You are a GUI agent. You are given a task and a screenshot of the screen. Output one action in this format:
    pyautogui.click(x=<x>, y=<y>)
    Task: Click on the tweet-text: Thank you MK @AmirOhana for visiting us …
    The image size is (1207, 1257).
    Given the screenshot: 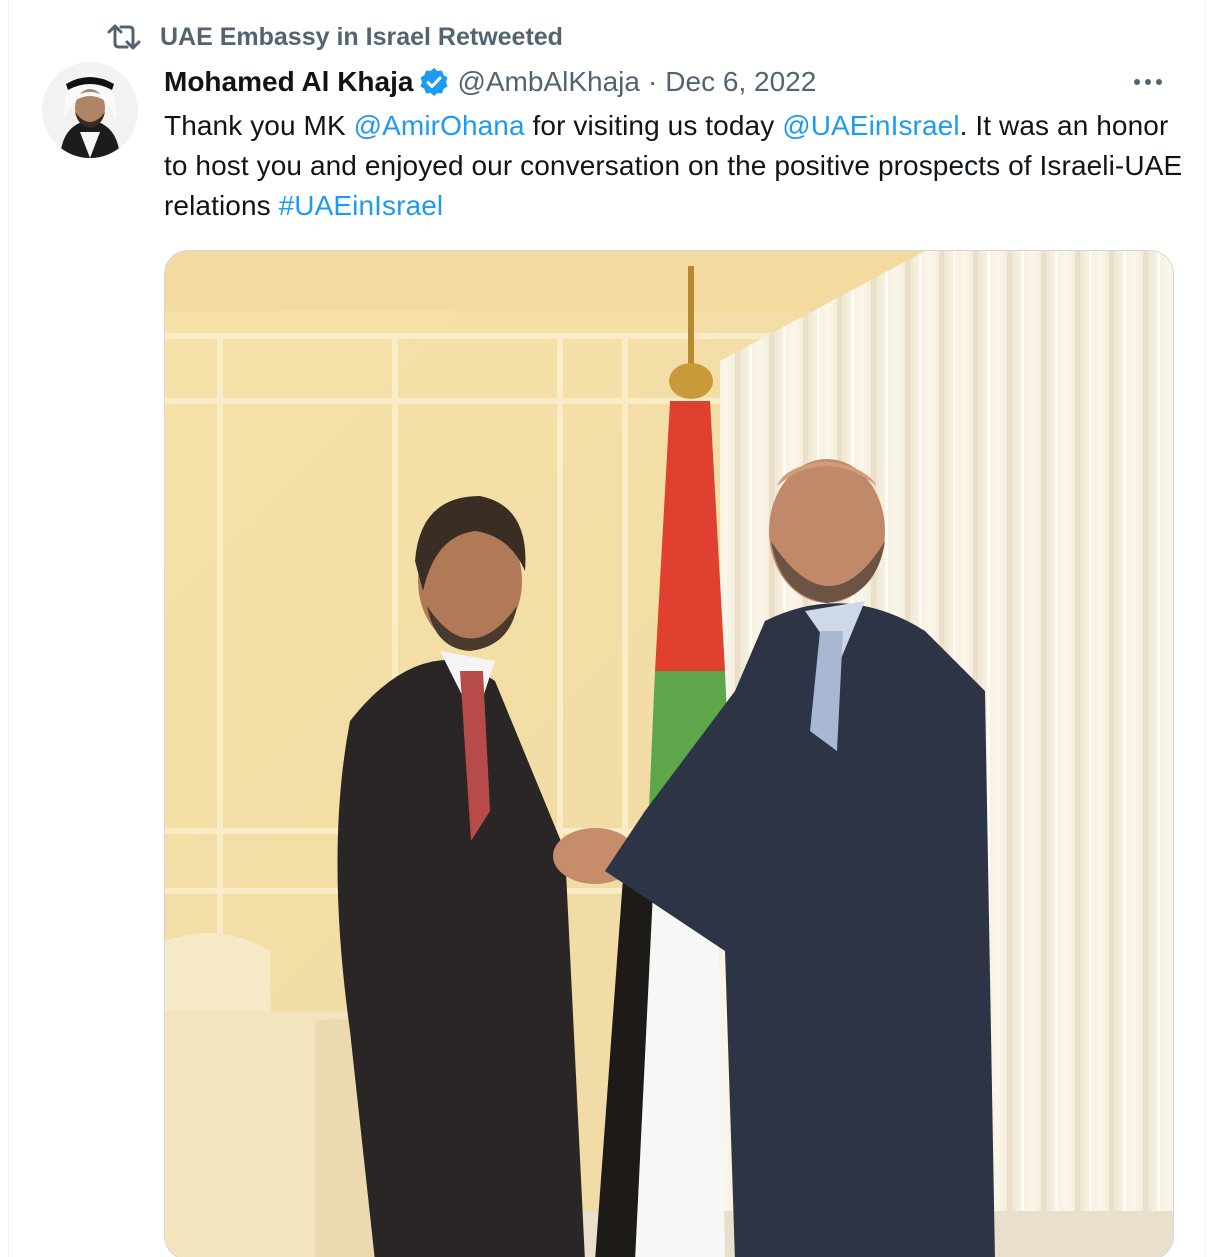 What is the action you would take?
    pyautogui.click(x=674, y=166)
    